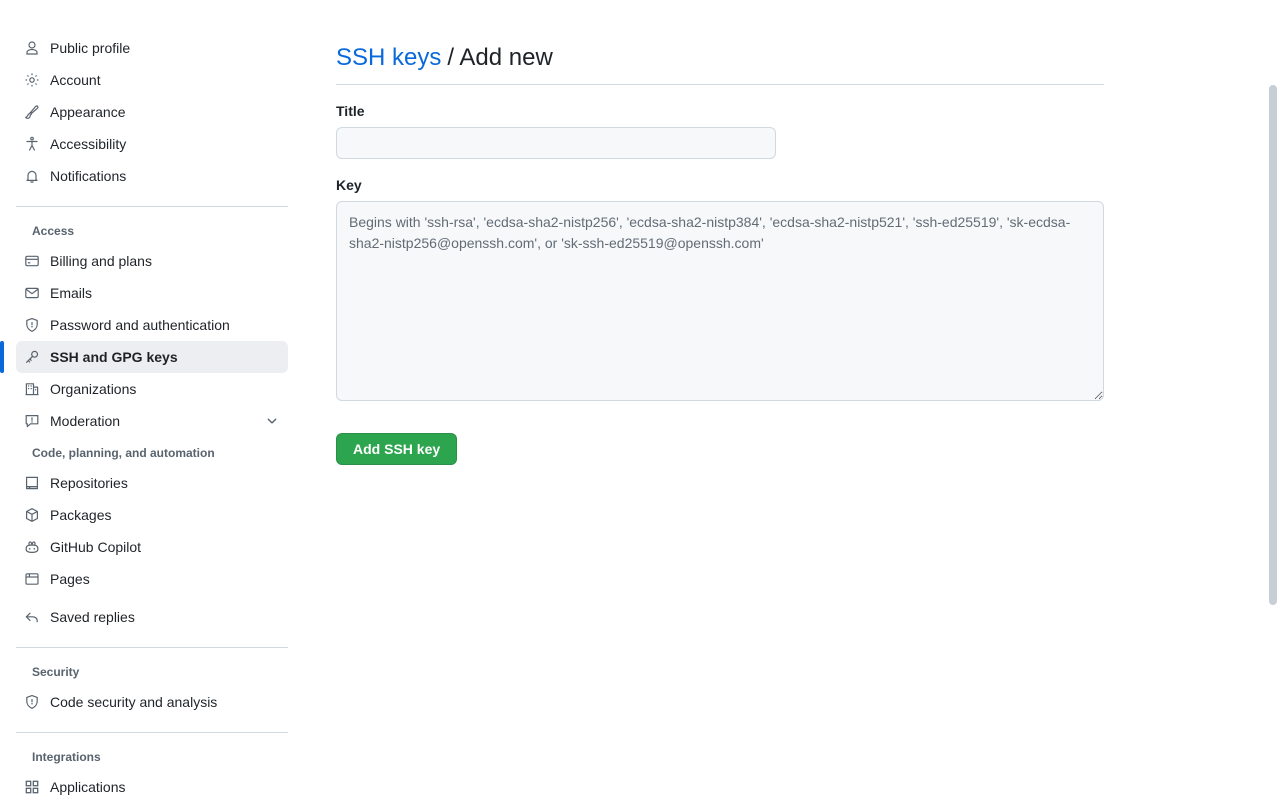 This screenshot has height=800, width=1280. I want to click on sidebar-item-label: Billing and plans, so click(101, 261).